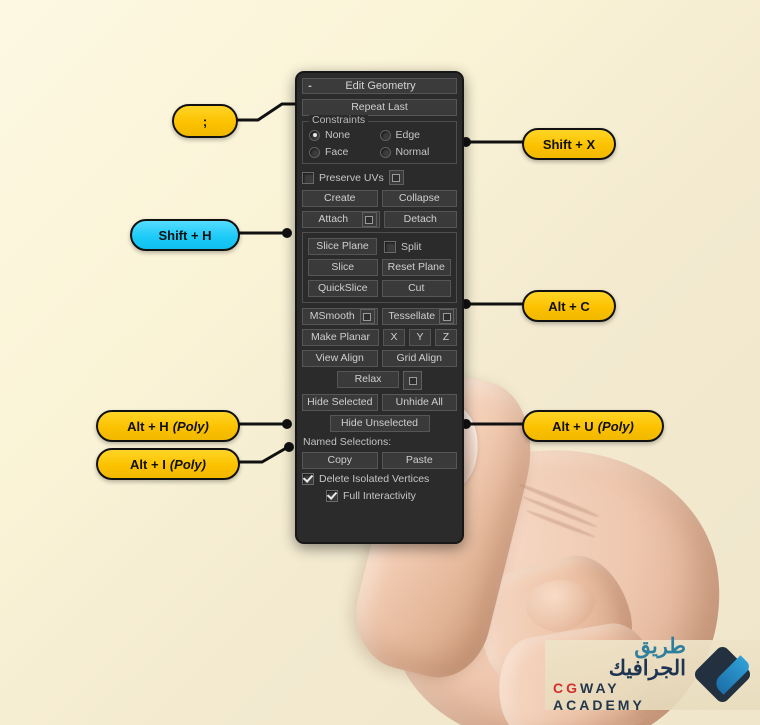 This screenshot has height=725, width=760. I want to click on watermark-english-cg: CG, so click(566, 688).